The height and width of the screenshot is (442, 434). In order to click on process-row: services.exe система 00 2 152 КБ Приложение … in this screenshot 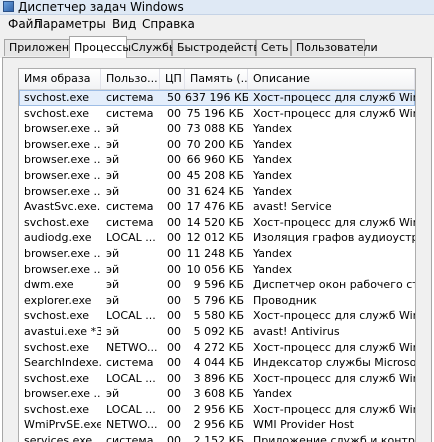, I will do `click(217, 437)`.